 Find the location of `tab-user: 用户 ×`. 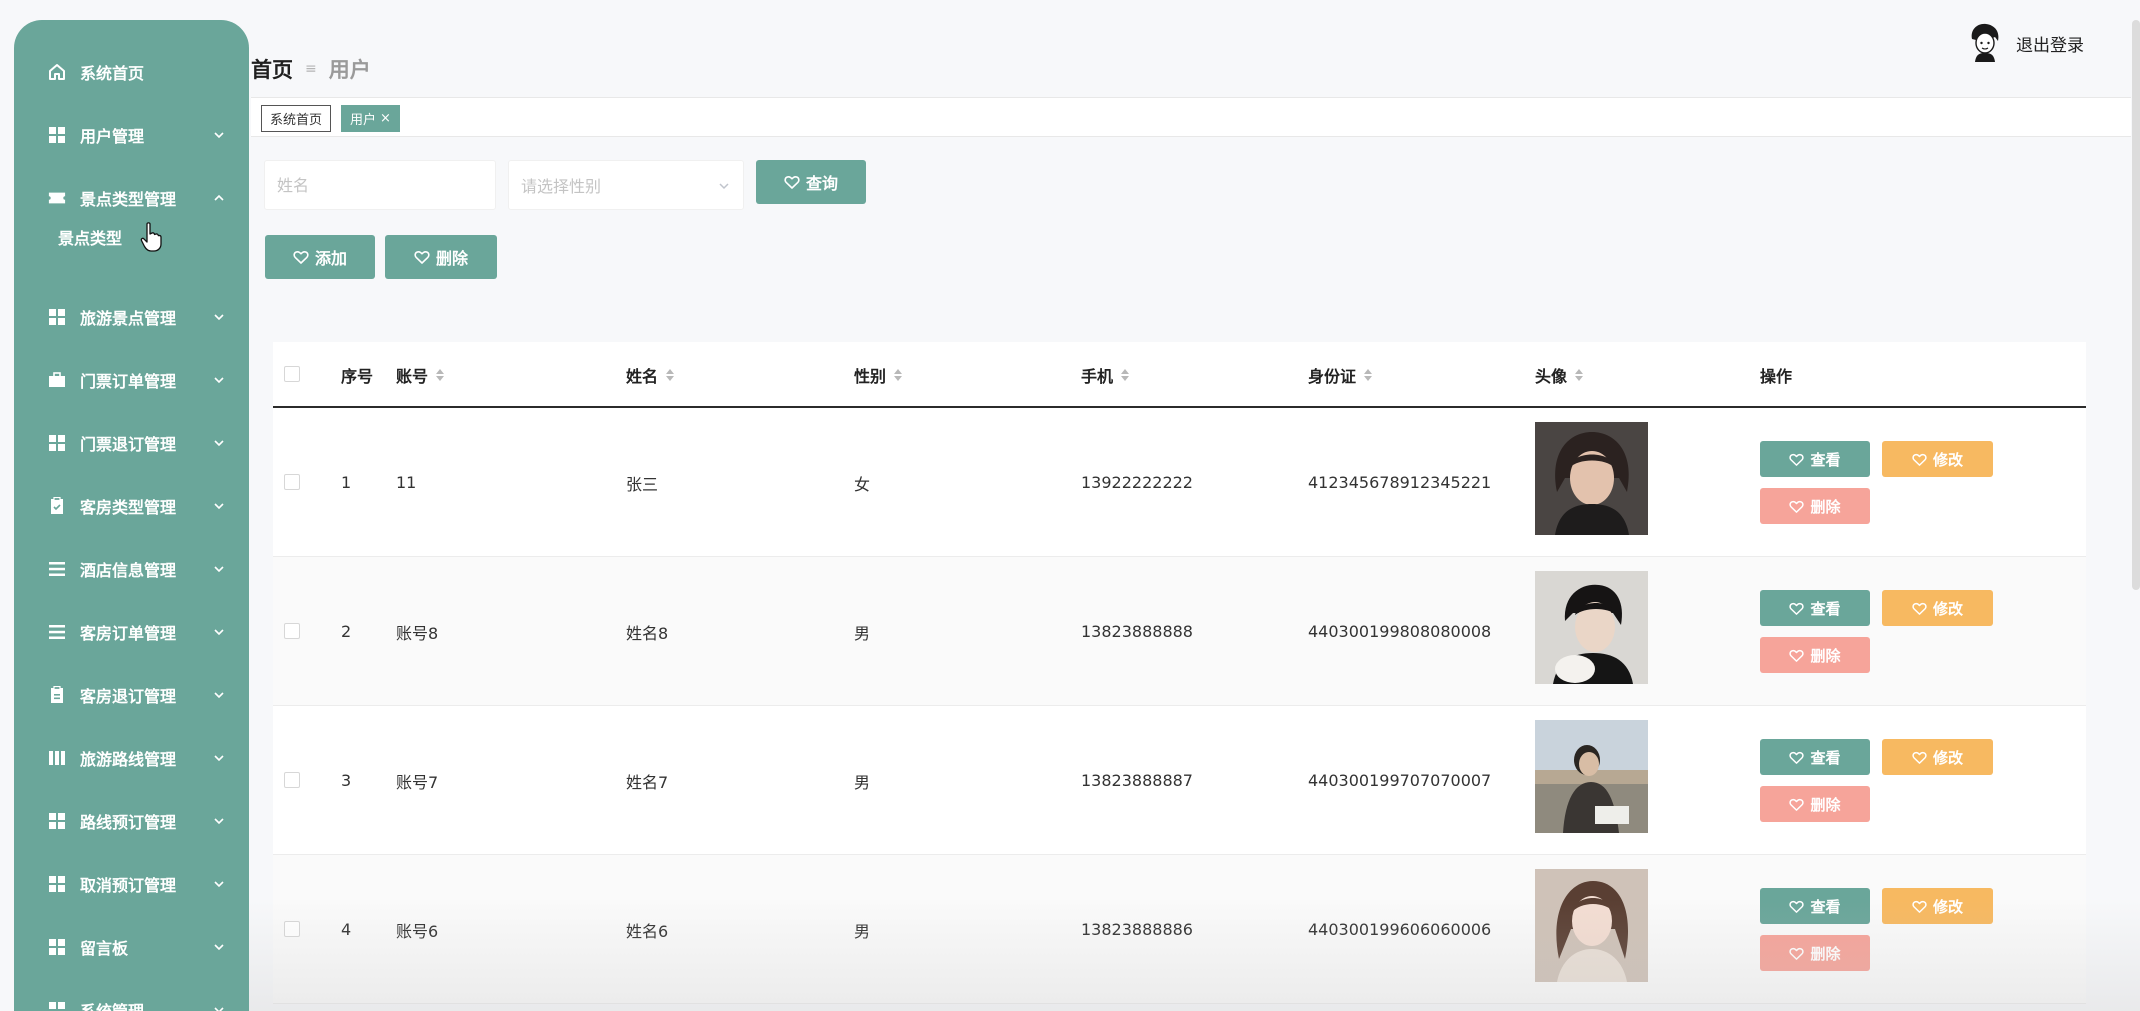

tab-user: 用户 × is located at coordinates (370, 118).